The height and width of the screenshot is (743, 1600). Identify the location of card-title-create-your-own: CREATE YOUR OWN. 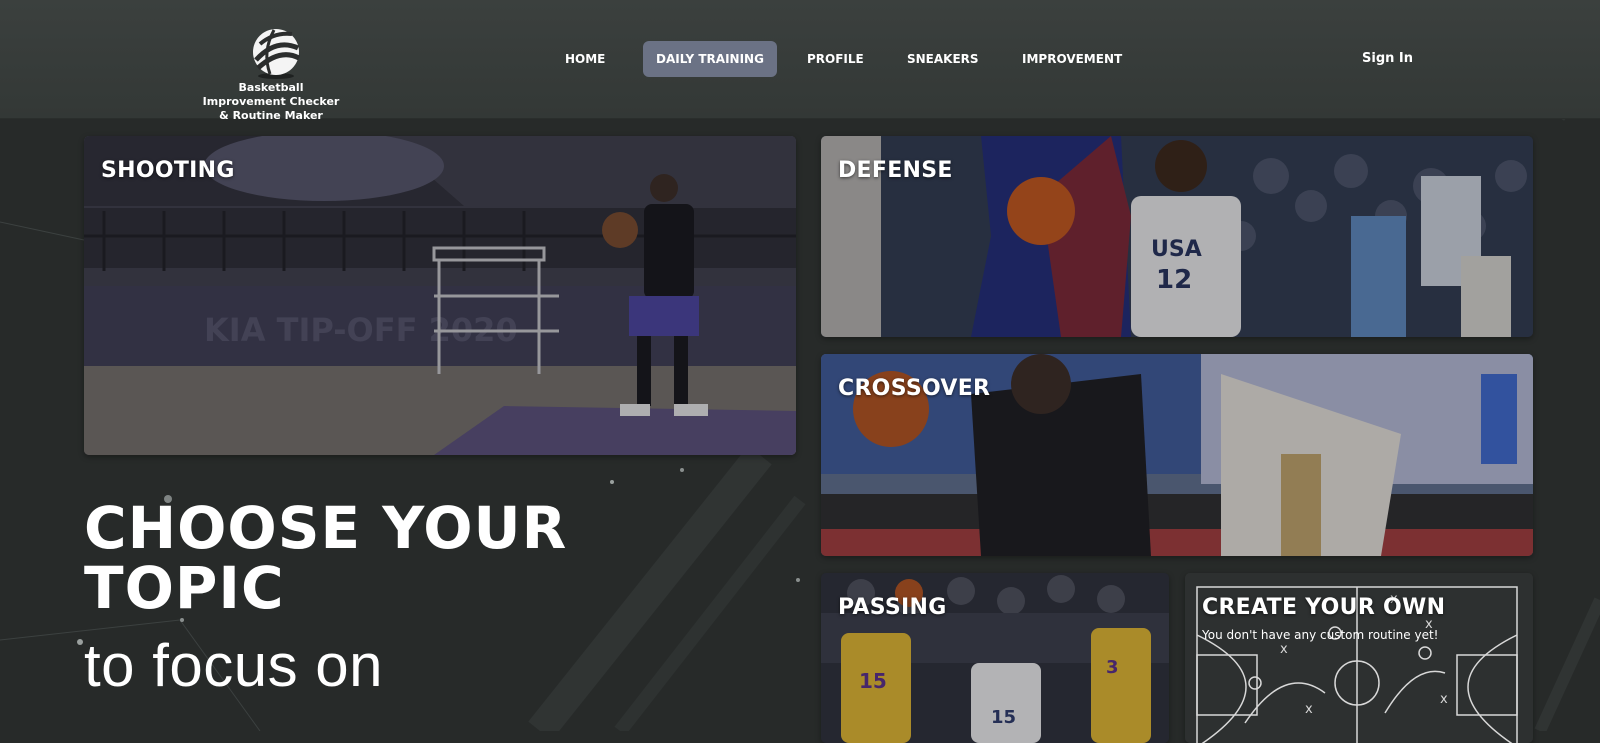
(1324, 607).